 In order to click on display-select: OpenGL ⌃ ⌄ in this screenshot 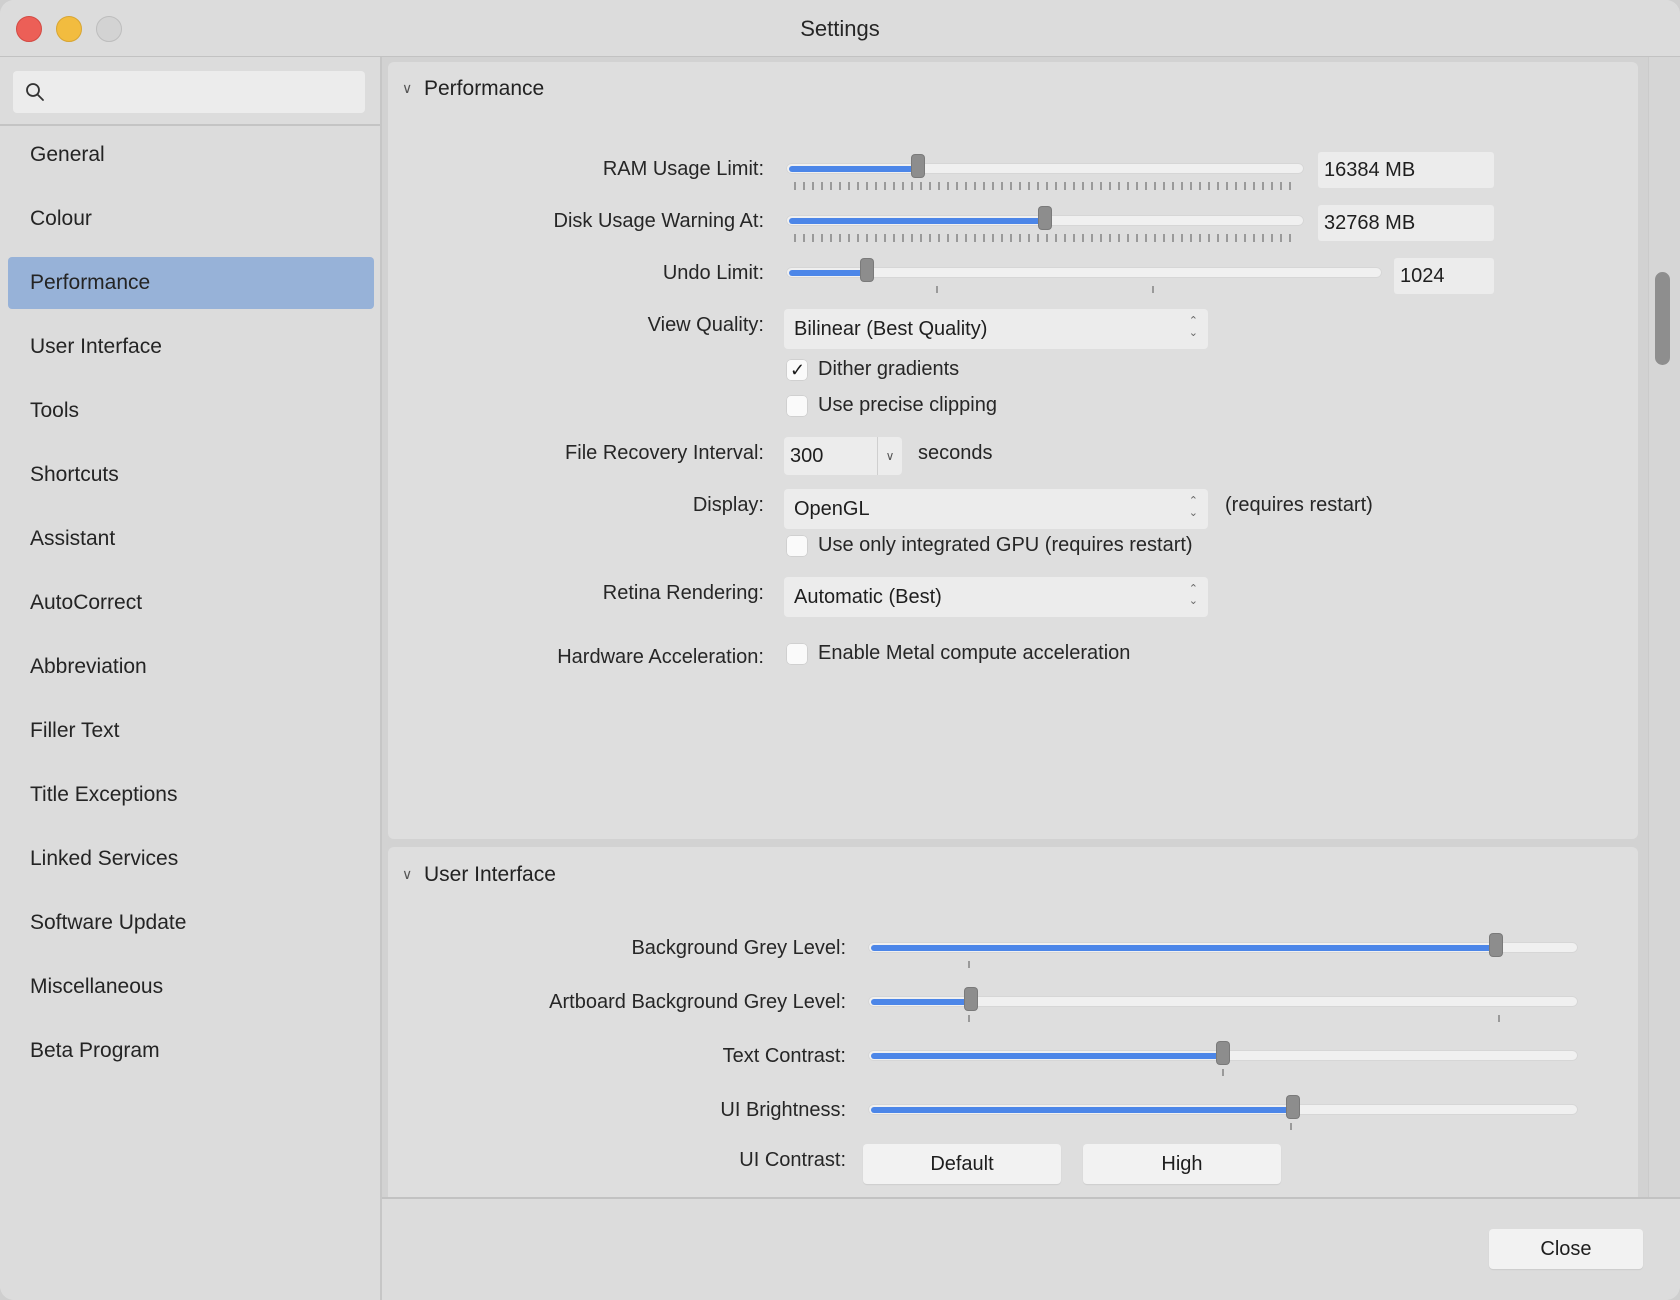, I will do `click(996, 509)`.